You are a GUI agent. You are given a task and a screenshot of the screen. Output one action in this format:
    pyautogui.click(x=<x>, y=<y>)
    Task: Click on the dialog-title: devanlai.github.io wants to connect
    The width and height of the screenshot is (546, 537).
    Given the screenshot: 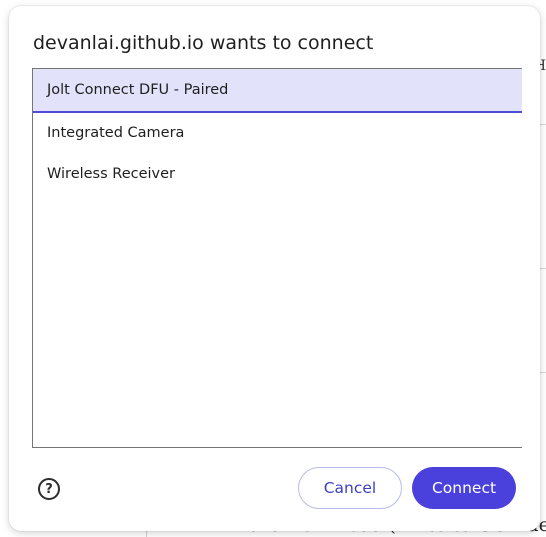 What is the action you would take?
    pyautogui.click(x=203, y=43)
    